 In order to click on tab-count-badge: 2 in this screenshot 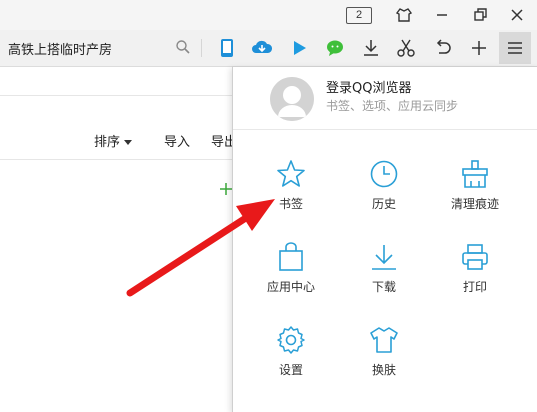, I will do `click(359, 15)`.